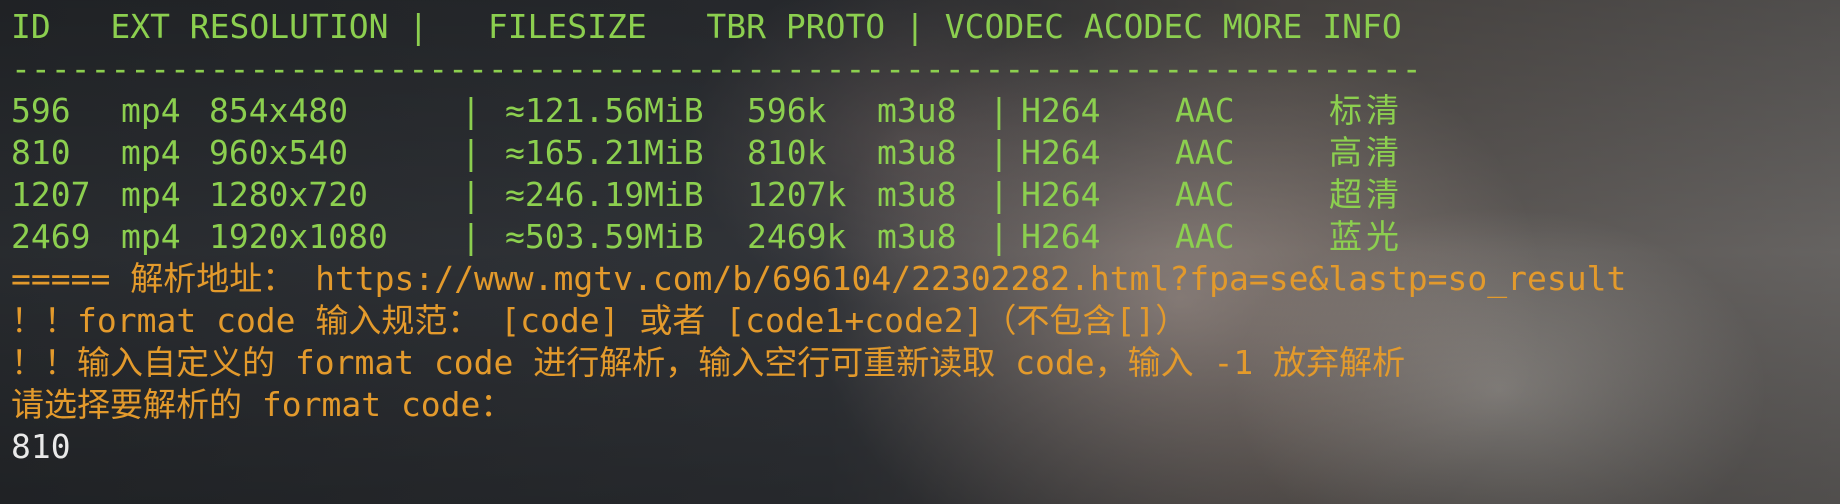 The width and height of the screenshot is (1840, 504). I want to click on prompt-line: 请选择要解析的 format code：, so click(262, 404).